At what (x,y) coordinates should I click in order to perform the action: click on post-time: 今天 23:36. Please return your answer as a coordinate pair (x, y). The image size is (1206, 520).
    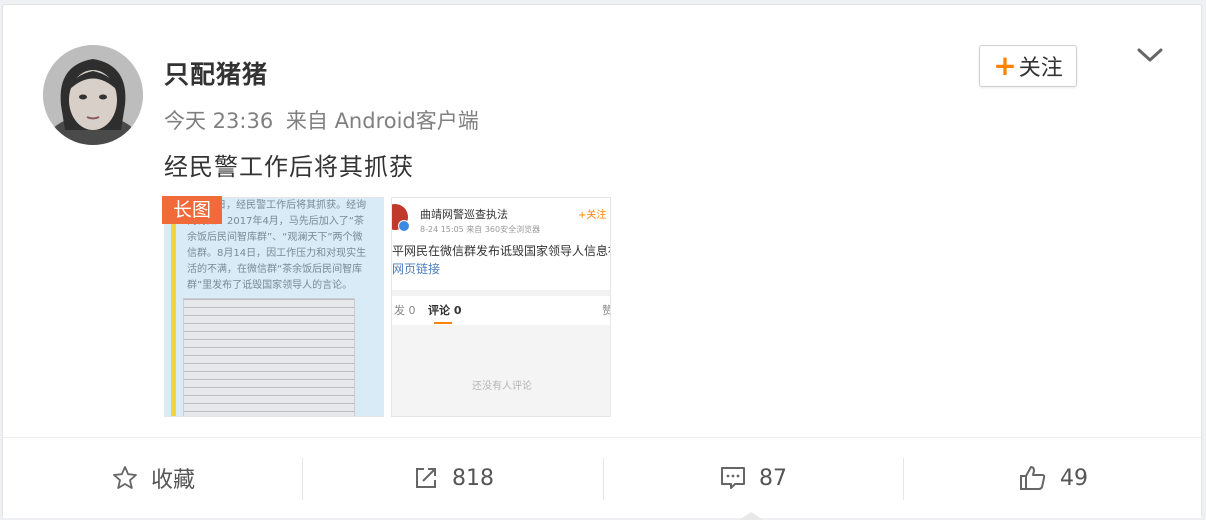
    Looking at the image, I should click on (218, 121).